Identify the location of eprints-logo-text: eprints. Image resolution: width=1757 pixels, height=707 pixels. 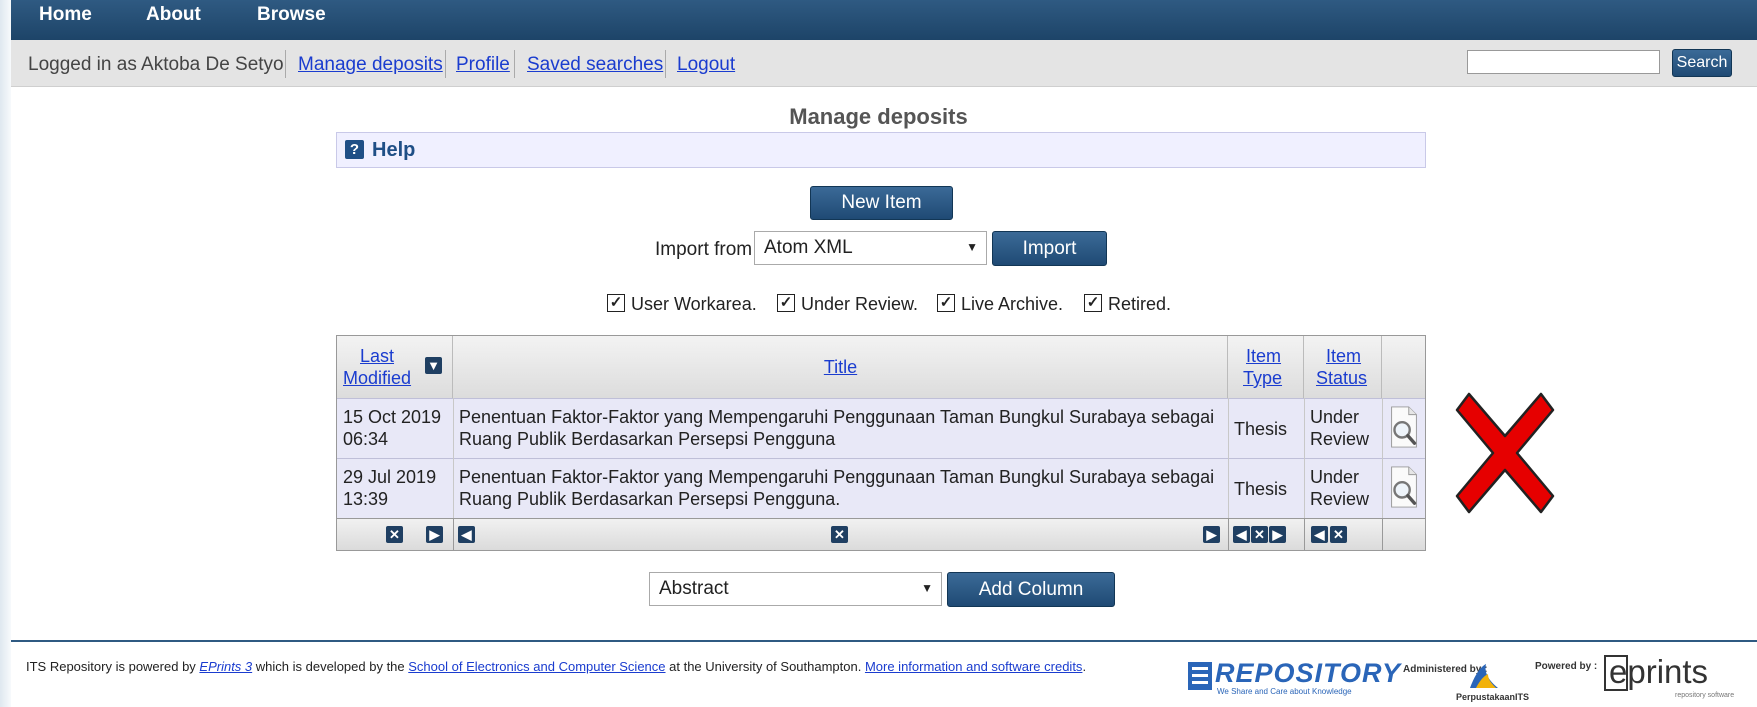
(1659, 671).